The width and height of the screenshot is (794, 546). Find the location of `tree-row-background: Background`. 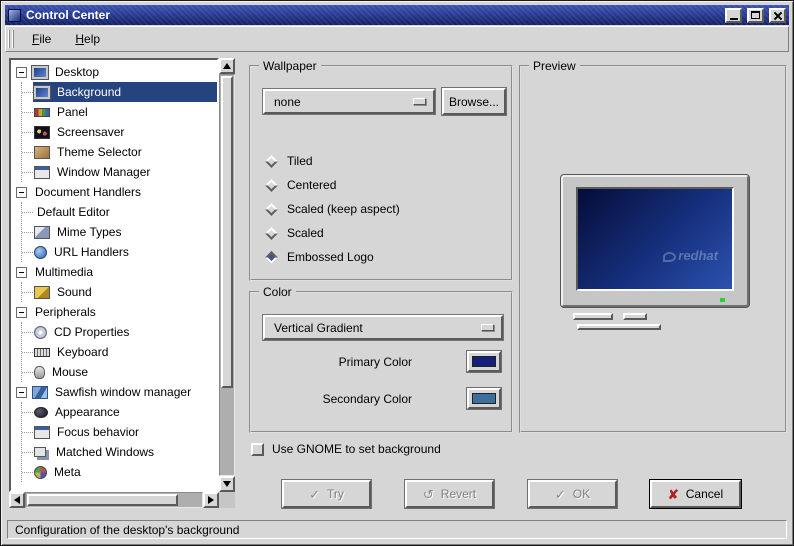

tree-row-background: Background is located at coordinates (119, 92).